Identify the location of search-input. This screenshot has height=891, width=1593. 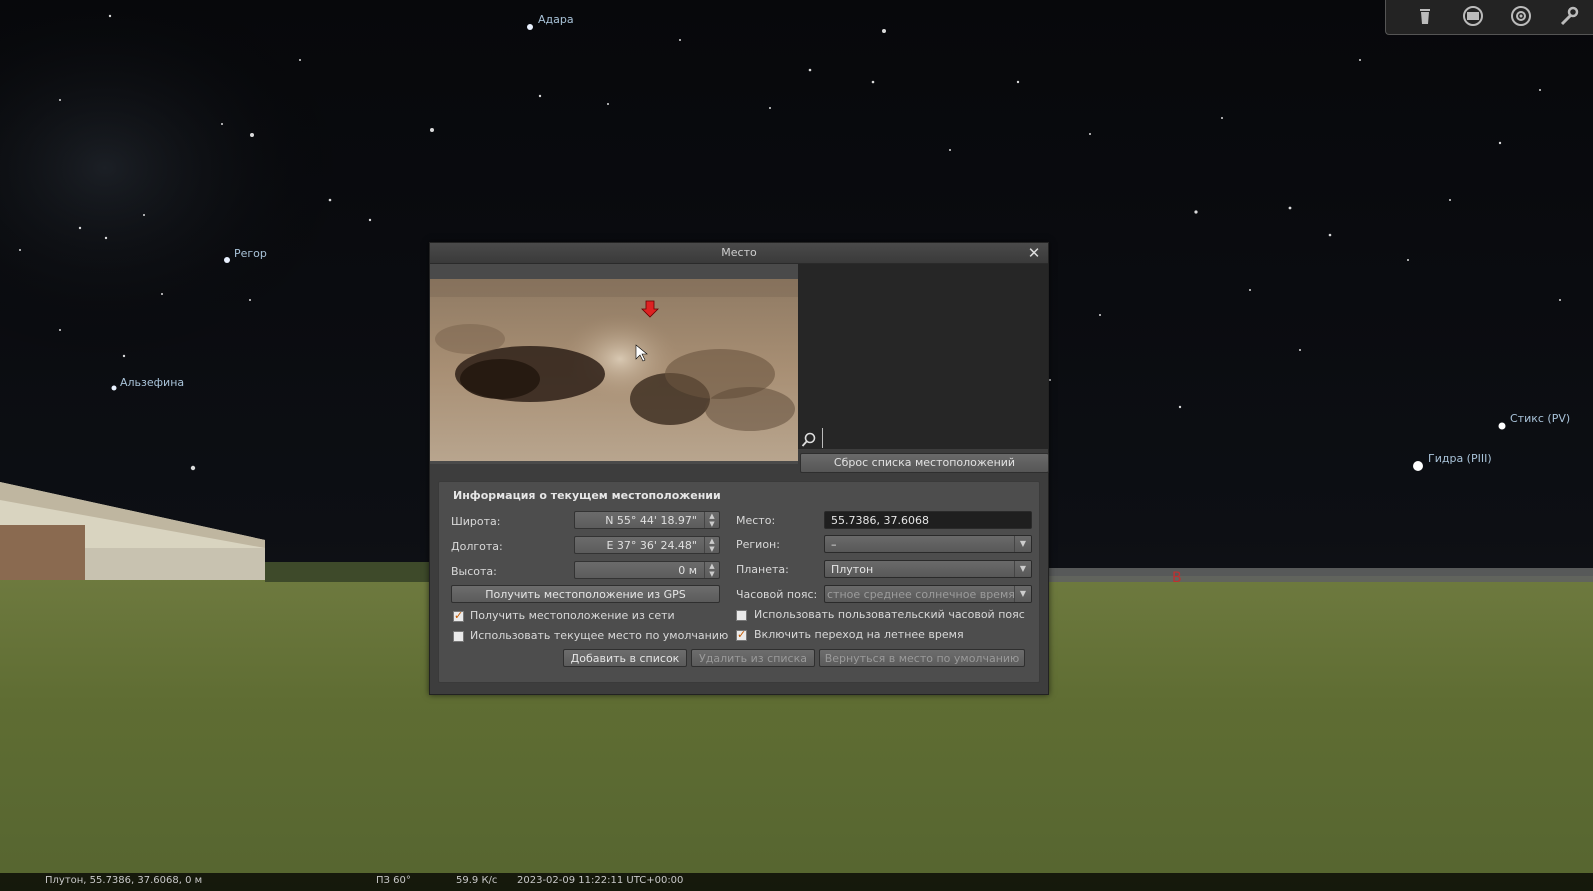
(934, 438).